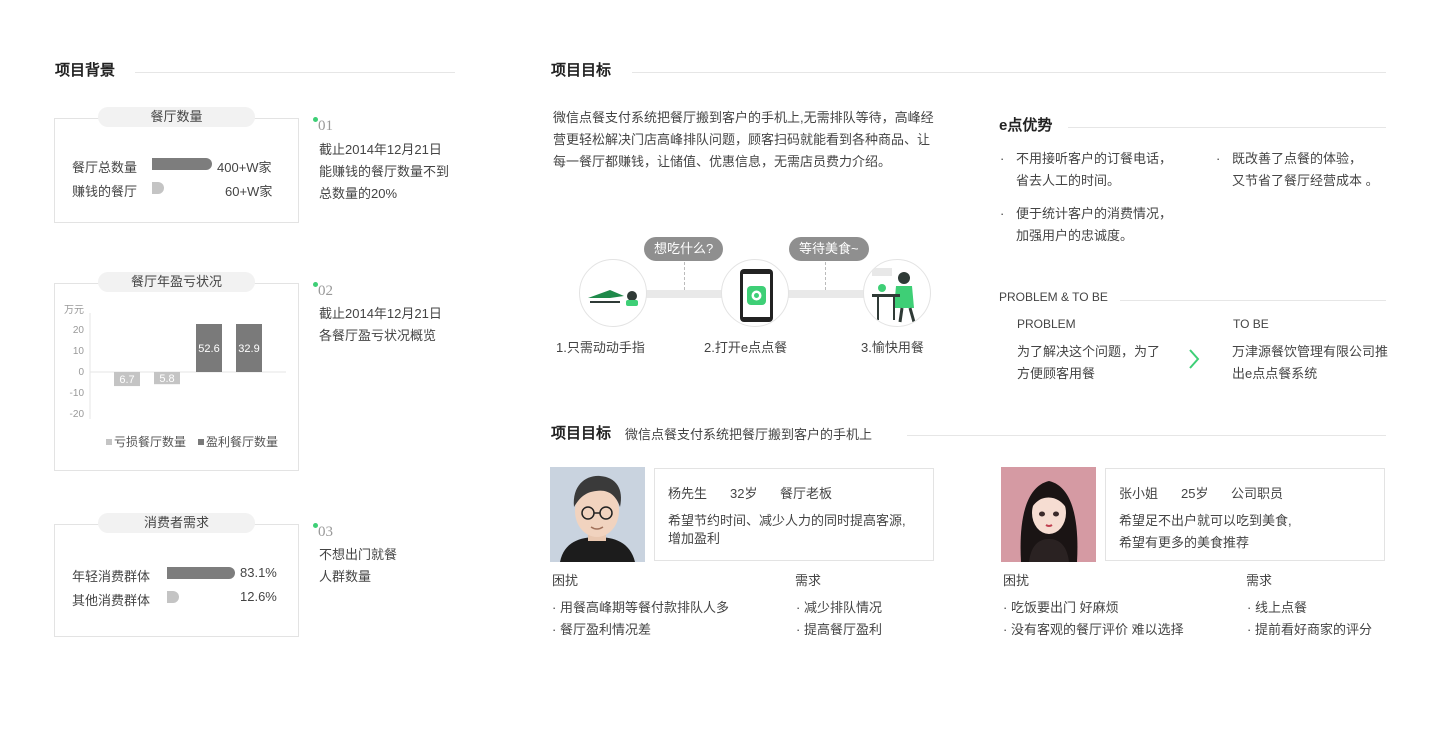 This screenshot has width=1440, height=734. I want to click on y-tick-label: -10, so click(77, 393).